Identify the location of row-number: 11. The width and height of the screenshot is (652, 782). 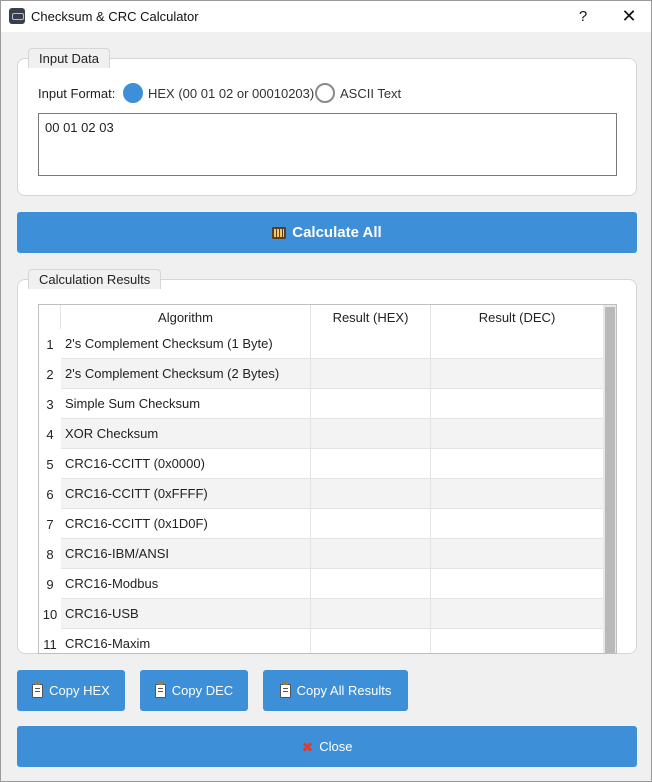
(50, 641).